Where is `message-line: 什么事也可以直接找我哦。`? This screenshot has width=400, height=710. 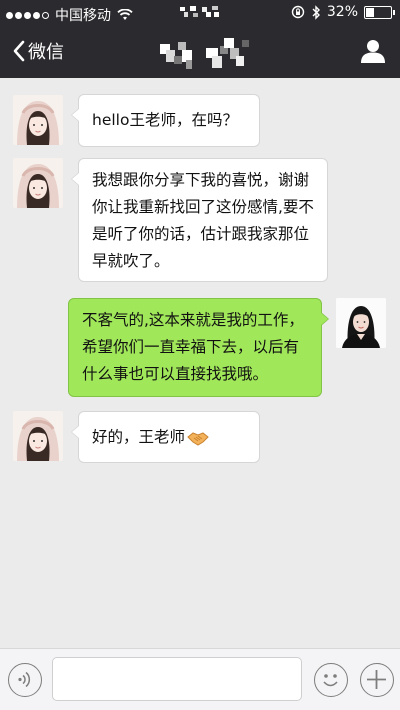 message-line: 什么事也可以直接找我哦。 is located at coordinates (175, 374).